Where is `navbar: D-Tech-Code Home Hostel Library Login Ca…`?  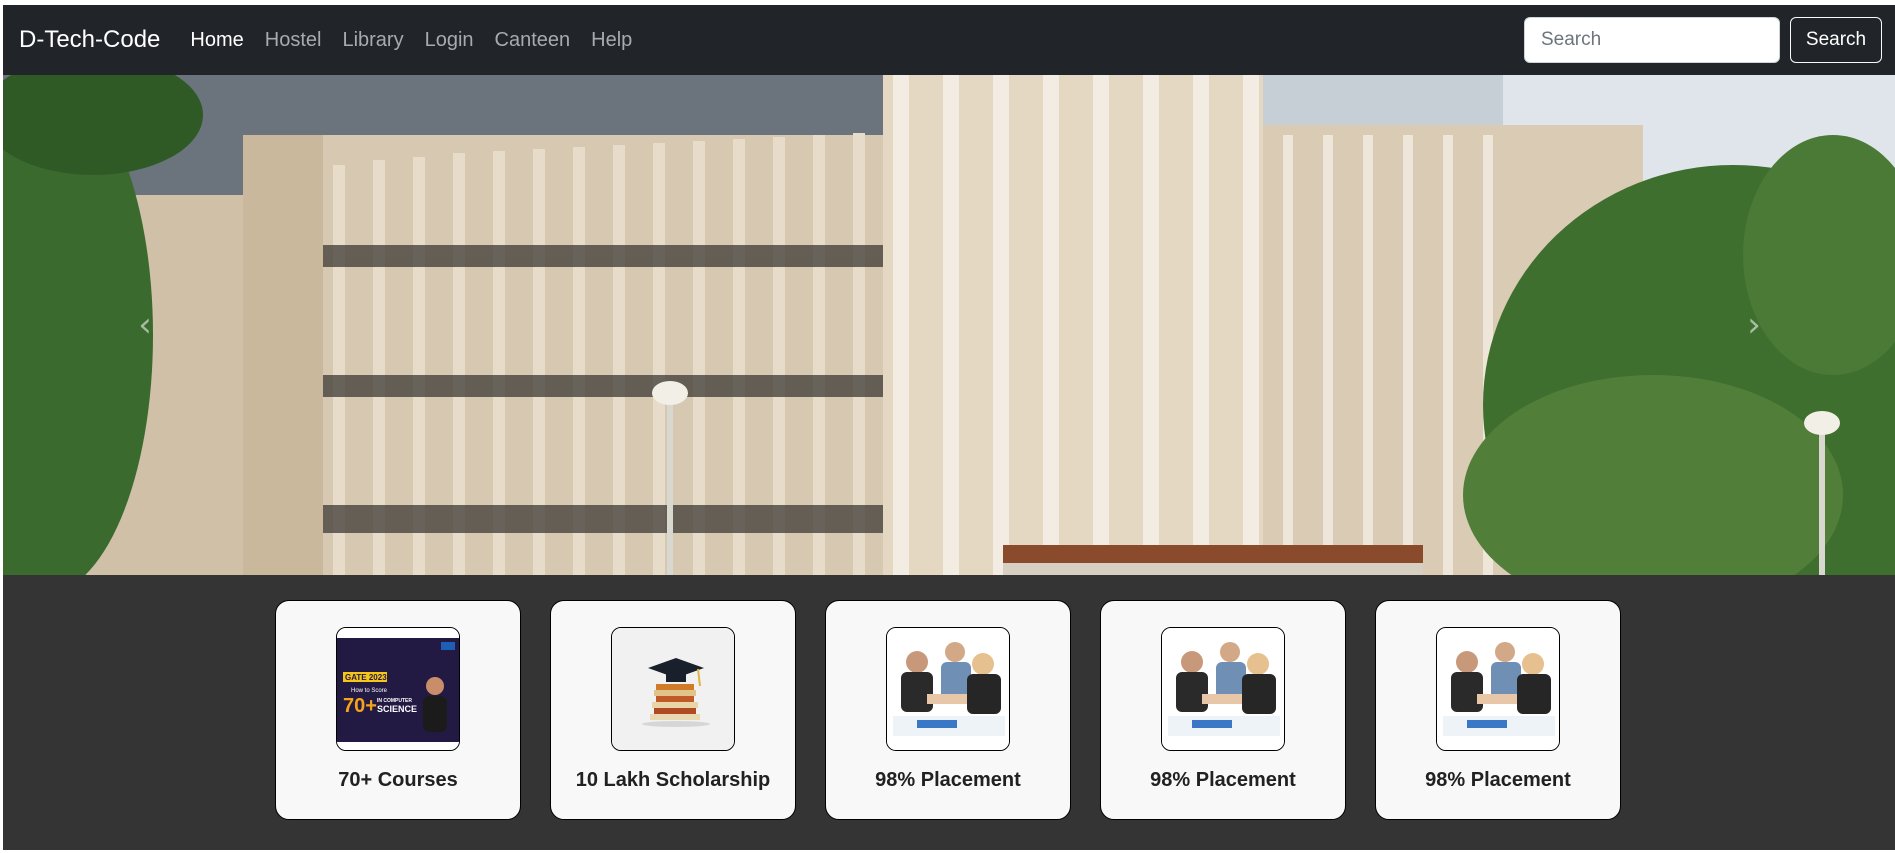
navbar: D-Tech-Code Home Hostel Library Login Ca… is located at coordinates (949, 40).